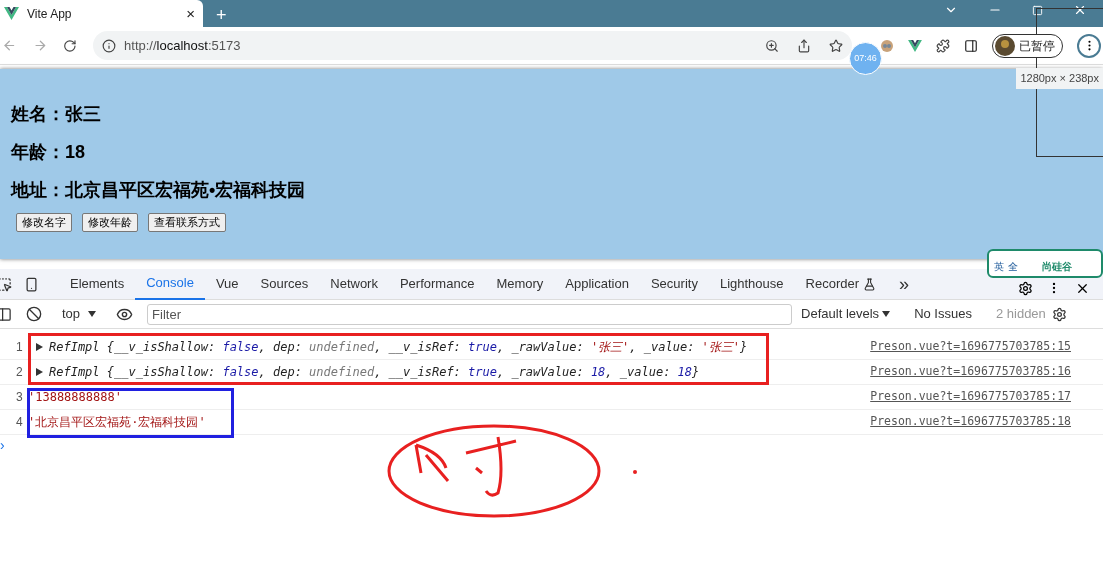  Describe the element at coordinates (101, 13) in the screenshot. I see `browser-tab: Vite App ×` at that location.